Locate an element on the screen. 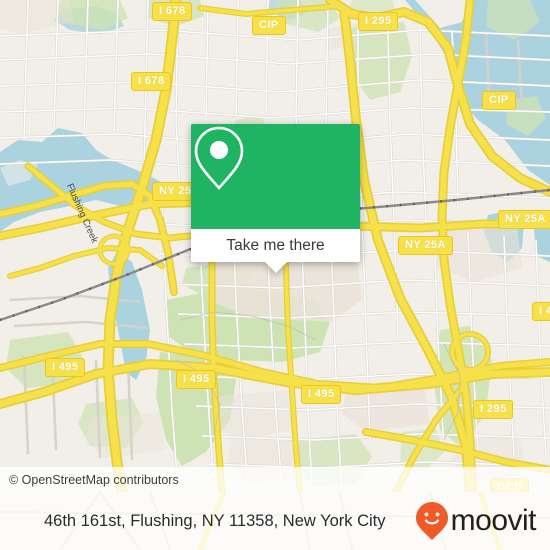  map-pin-icon is located at coordinates (219, 158).